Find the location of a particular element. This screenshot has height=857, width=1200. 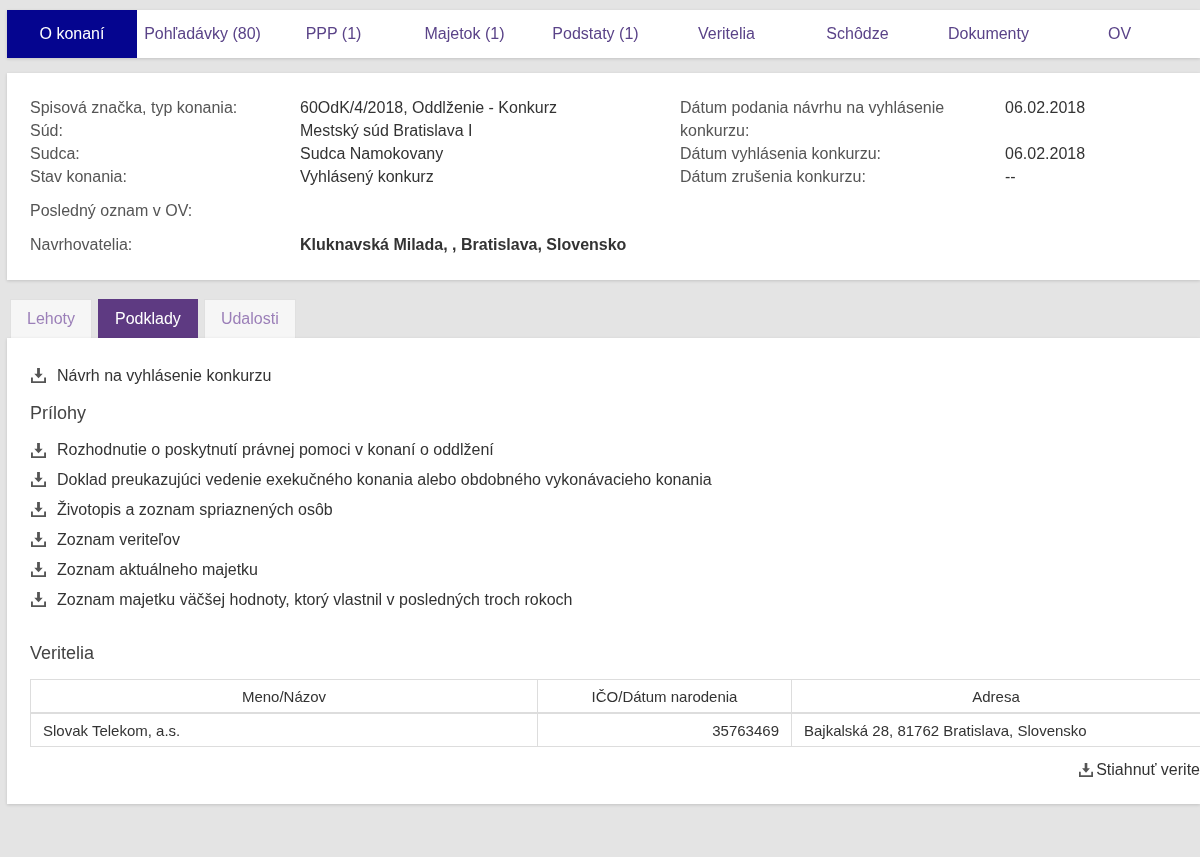

document-link: Doklad preukazujúci vedenie exekučného konania alebo obdobného vykonávacieho konania is located at coordinates (371, 480).